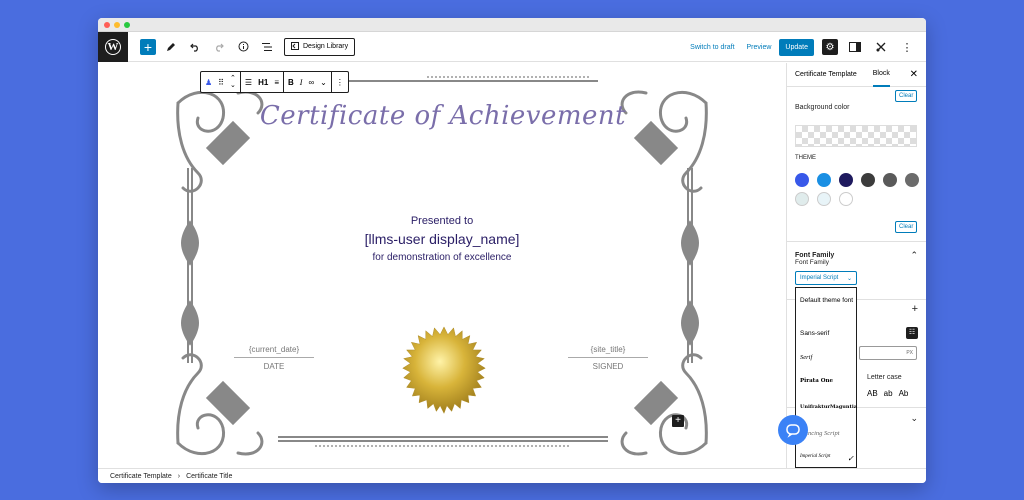 This screenshot has height=500, width=1024. I want to click on undo-icon, so click(195, 47).